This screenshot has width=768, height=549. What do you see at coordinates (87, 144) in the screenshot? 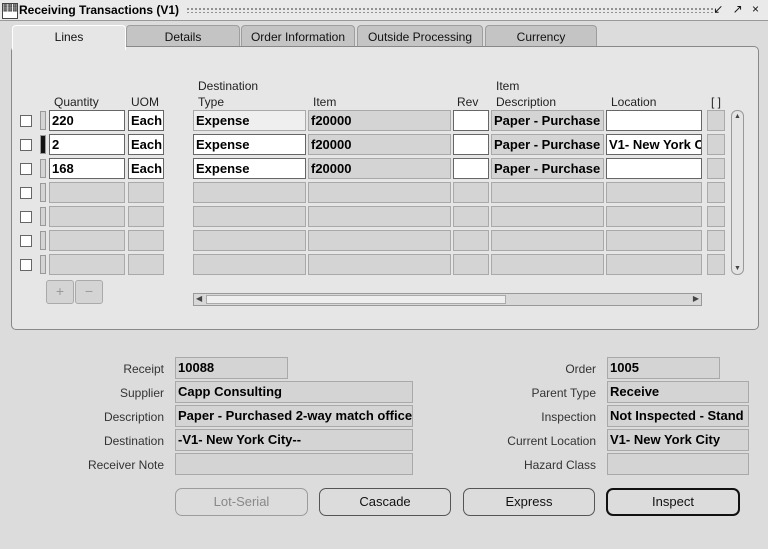
I see `quantity-field: 2` at bounding box center [87, 144].